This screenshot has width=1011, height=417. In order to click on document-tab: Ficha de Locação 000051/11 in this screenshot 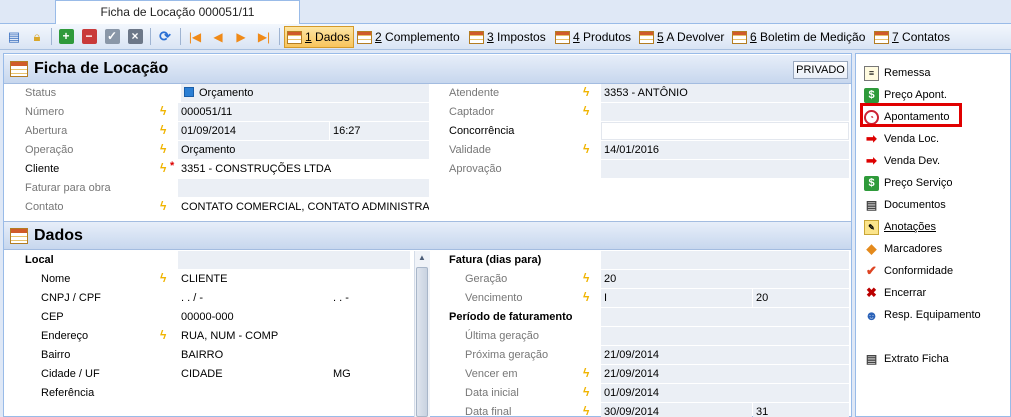, I will do `click(177, 12)`.